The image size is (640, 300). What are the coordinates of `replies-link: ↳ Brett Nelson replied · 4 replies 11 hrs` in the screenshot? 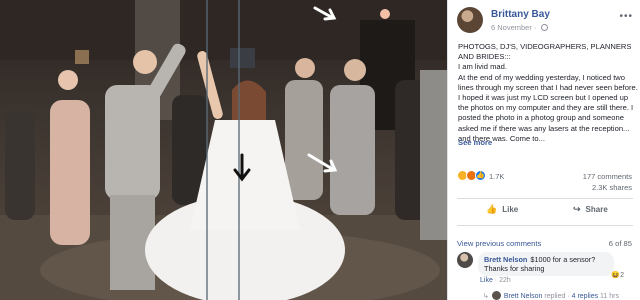 It's located at (551, 295).